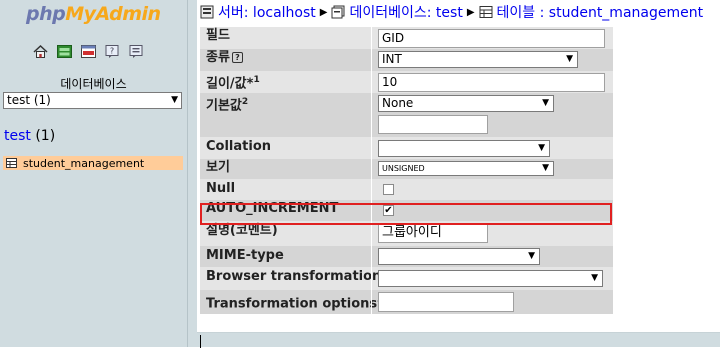 This screenshot has height=348, width=720. What do you see at coordinates (388, 189) in the screenshot?
I see `null-checkbox` at bounding box center [388, 189].